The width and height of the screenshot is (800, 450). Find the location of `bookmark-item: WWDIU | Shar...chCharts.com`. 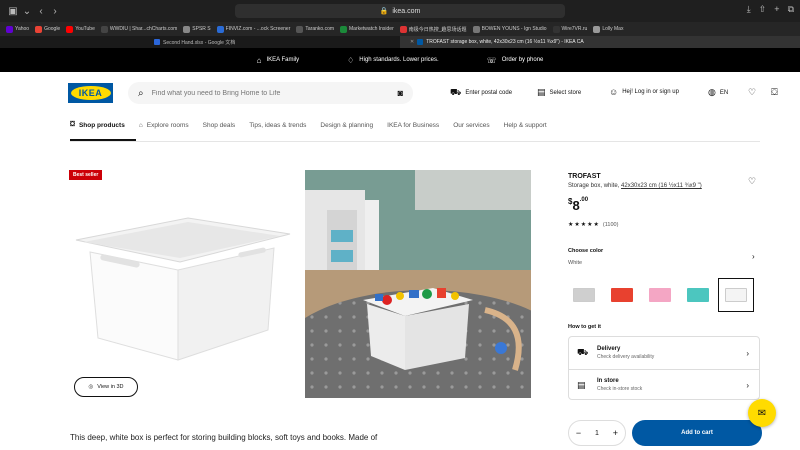

bookmark-item: WWDIU | Shar...chCharts.com is located at coordinates (138, 29).